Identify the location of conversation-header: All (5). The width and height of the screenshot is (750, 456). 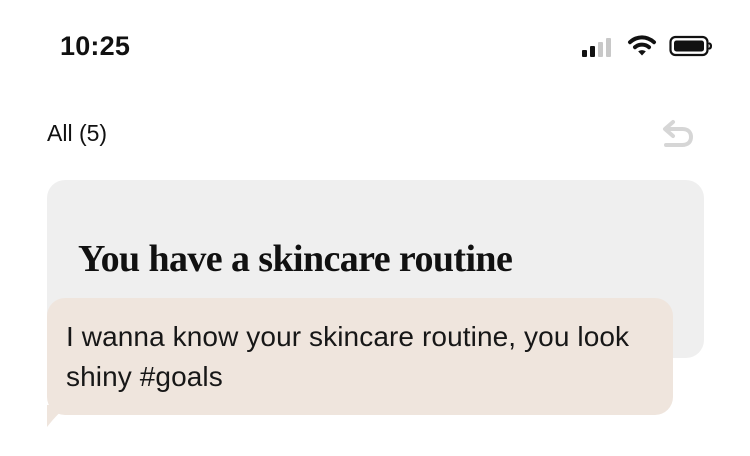
(375, 134).